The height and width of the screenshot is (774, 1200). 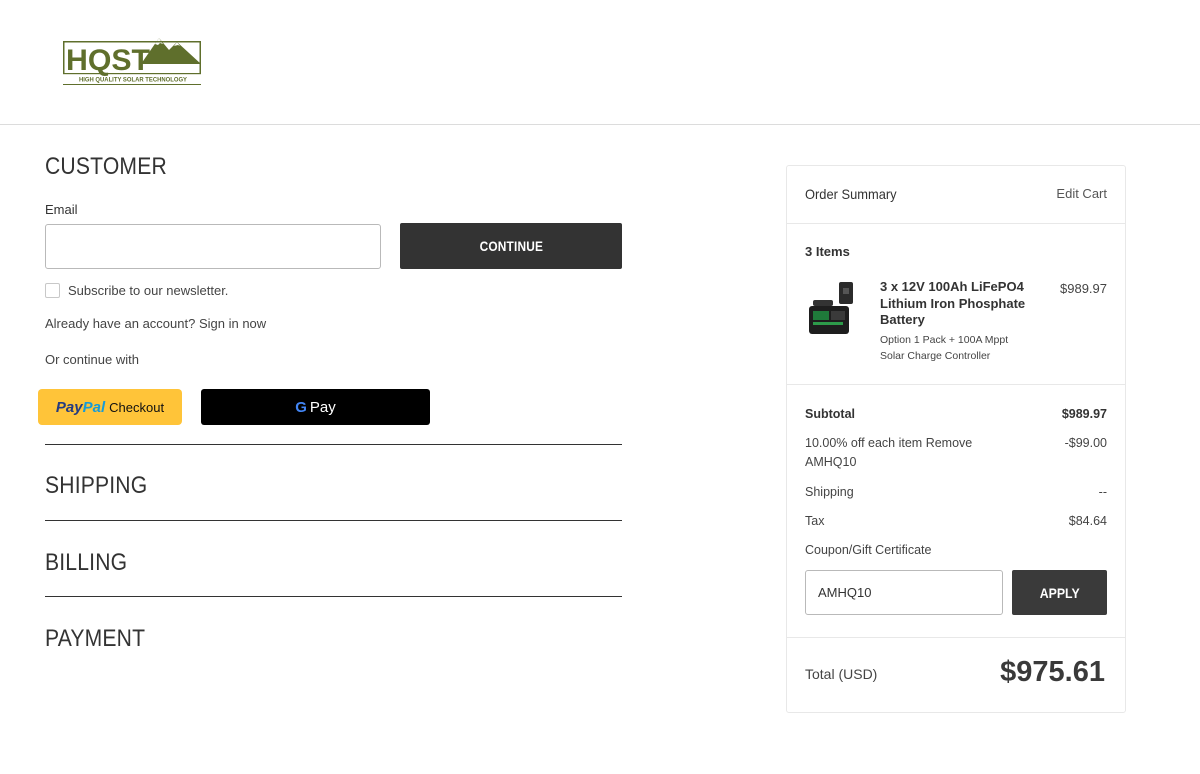 What do you see at coordinates (900, 453) in the screenshot?
I see `discount-line: 10.00% off each item Remove AMHQ10` at bounding box center [900, 453].